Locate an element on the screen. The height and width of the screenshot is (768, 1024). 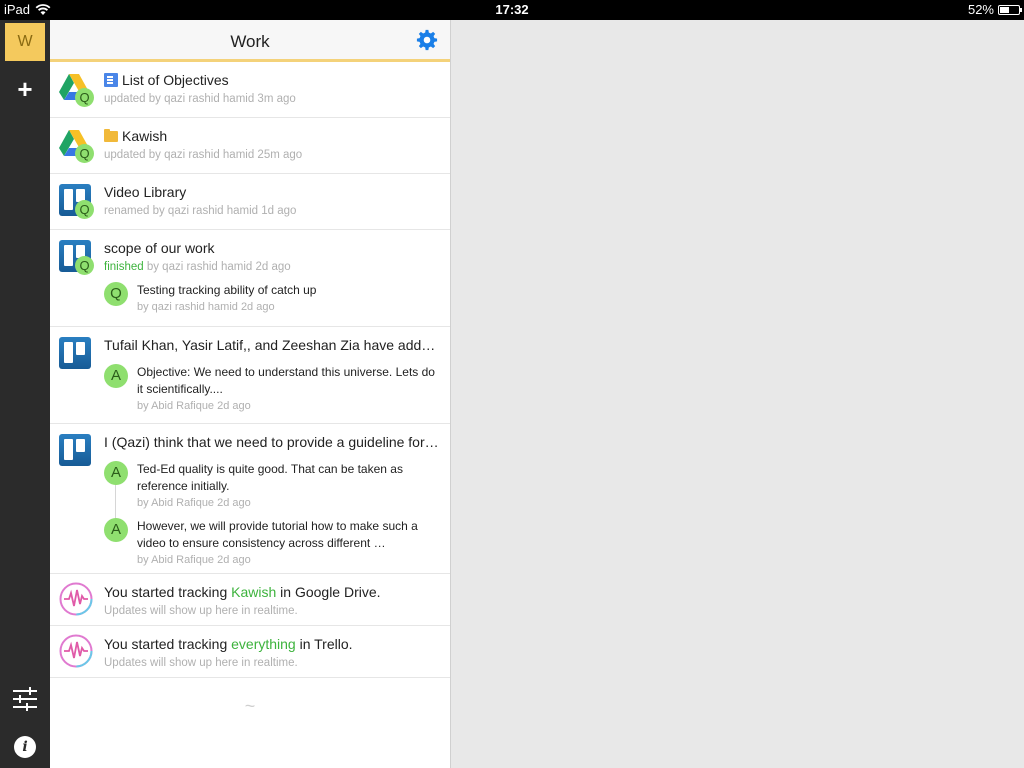
filter-settings-icon is located at coordinates (25, 699).